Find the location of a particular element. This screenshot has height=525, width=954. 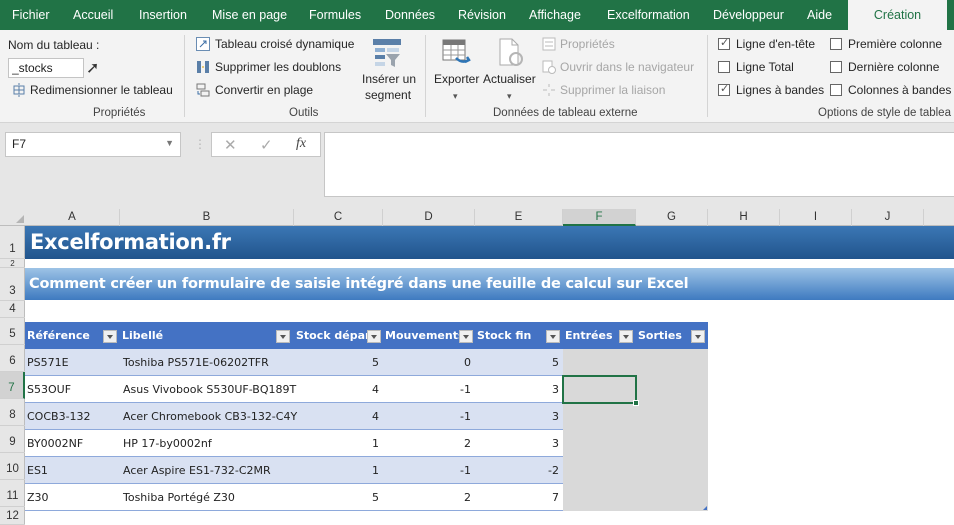

row-header-2: 2 is located at coordinates (12, 263).